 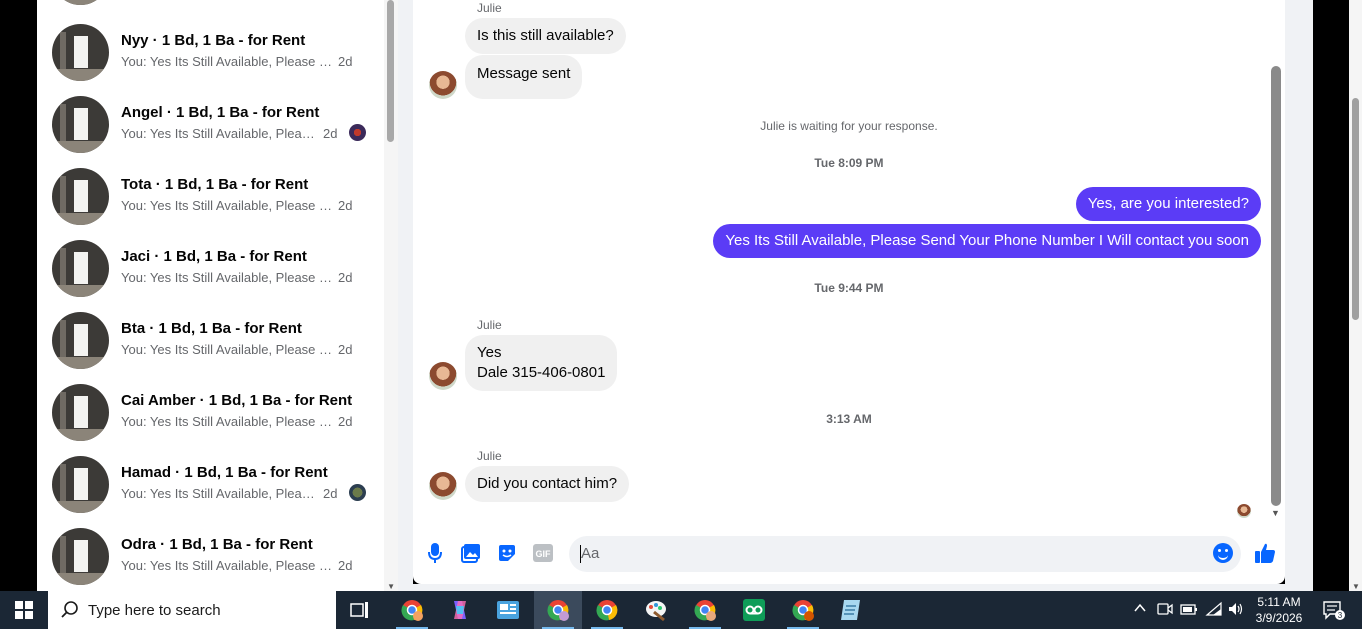 I want to click on conversation-name: Bta · 1 Bd, 1 Ba - for Rent, so click(x=211, y=328).